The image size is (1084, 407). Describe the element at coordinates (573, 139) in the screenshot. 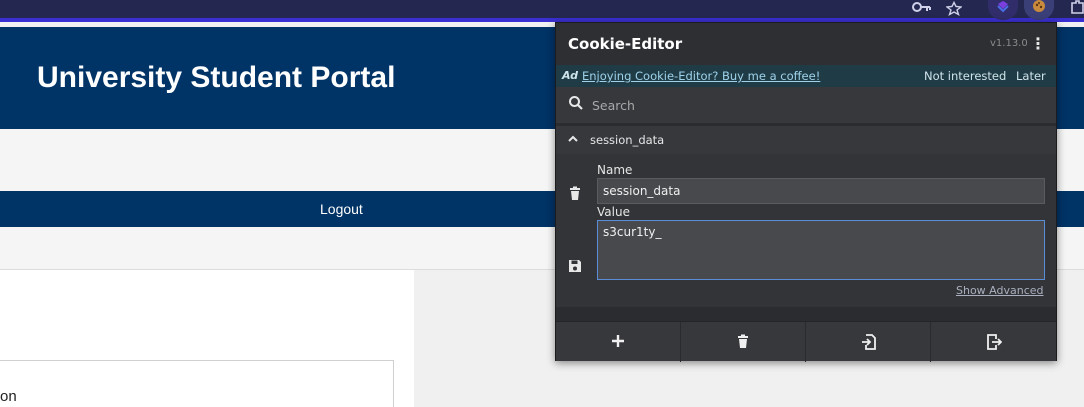

I see `chevron-up-icon` at that location.